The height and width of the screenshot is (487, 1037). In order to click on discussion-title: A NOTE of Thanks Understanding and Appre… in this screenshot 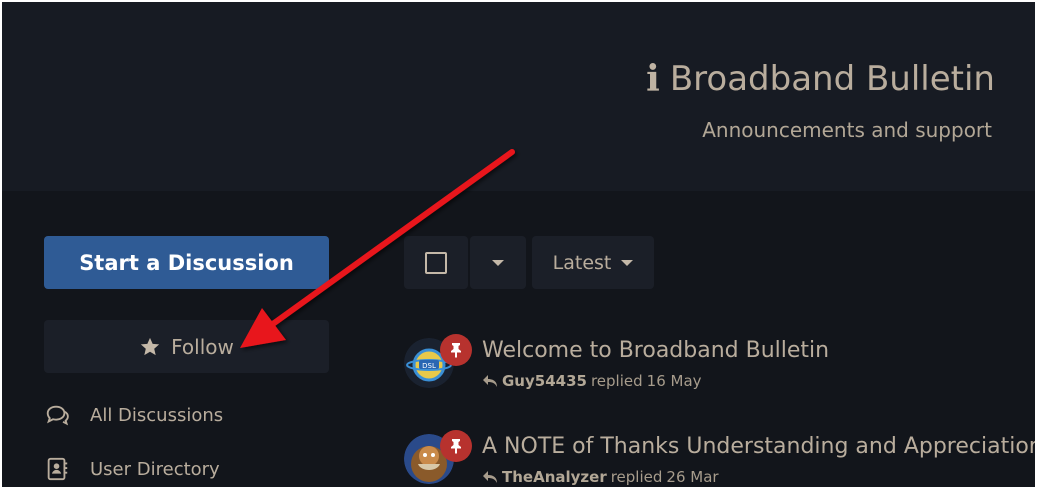, I will do `click(758, 446)`.